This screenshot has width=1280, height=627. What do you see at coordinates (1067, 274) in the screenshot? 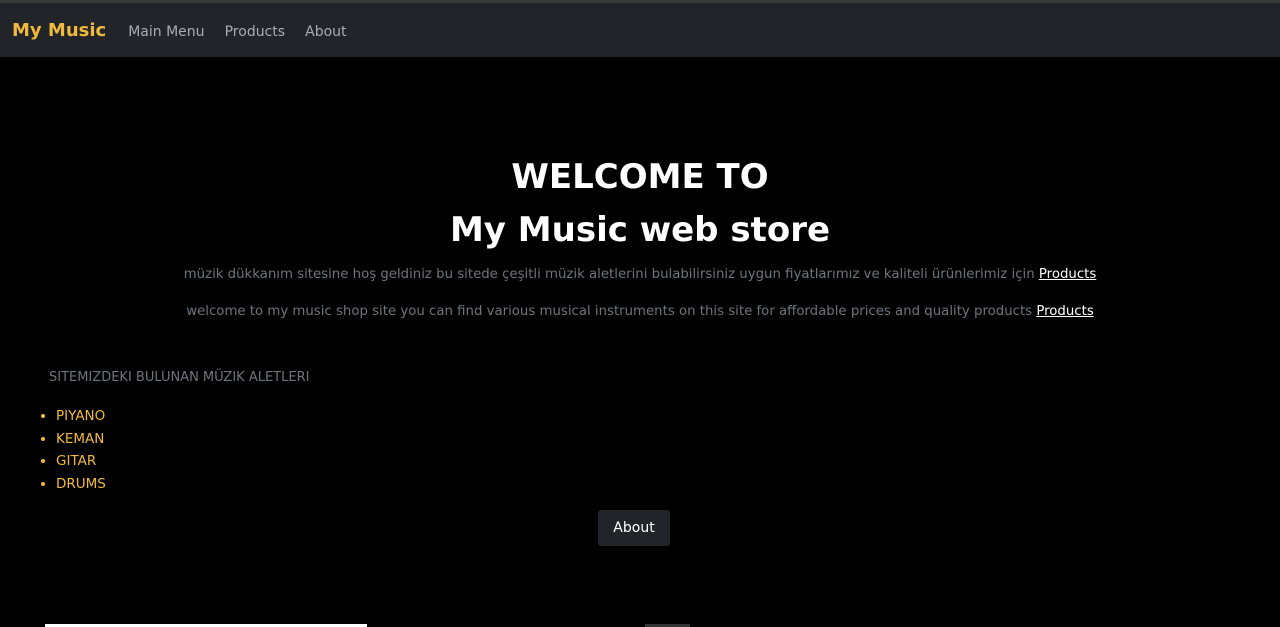
I see `products-link-tr: Products` at bounding box center [1067, 274].